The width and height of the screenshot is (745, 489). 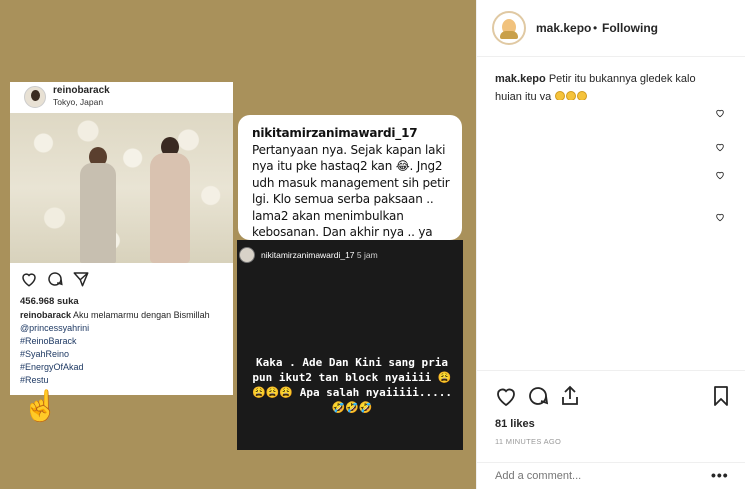 I want to click on like-heart-icon, so click(x=506, y=396).